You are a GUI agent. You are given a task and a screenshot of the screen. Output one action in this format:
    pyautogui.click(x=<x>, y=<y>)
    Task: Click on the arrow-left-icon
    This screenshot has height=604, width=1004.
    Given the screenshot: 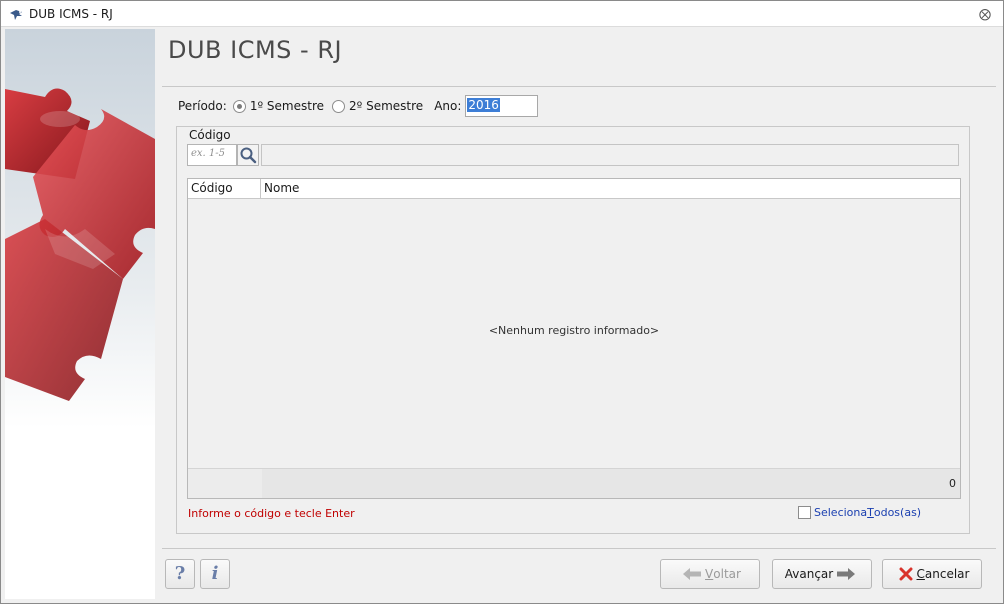 What is the action you would take?
    pyautogui.click(x=692, y=574)
    